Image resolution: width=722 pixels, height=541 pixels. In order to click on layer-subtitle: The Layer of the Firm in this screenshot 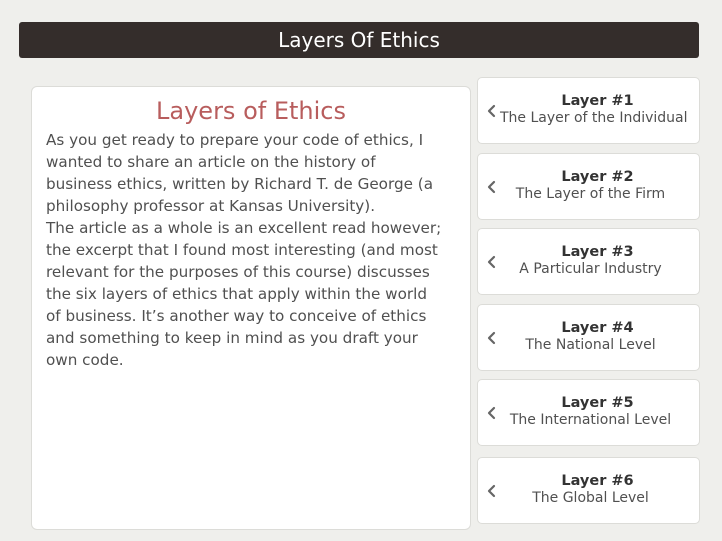, I will do `click(590, 194)`.